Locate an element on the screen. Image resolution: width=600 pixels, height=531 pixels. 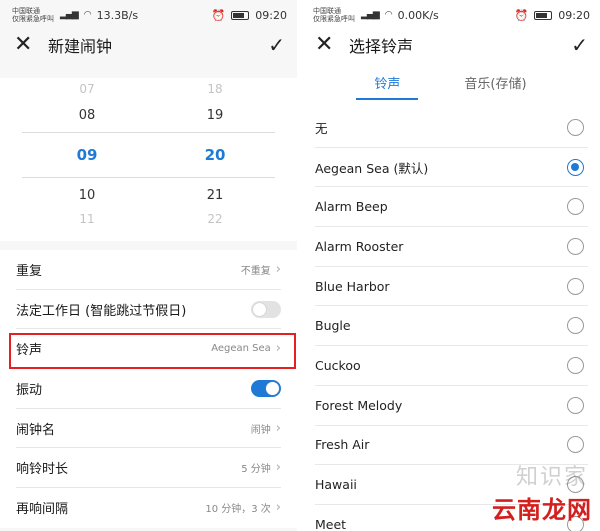
ringtone-item: Blue Harbor is located at coordinates (451, 287).